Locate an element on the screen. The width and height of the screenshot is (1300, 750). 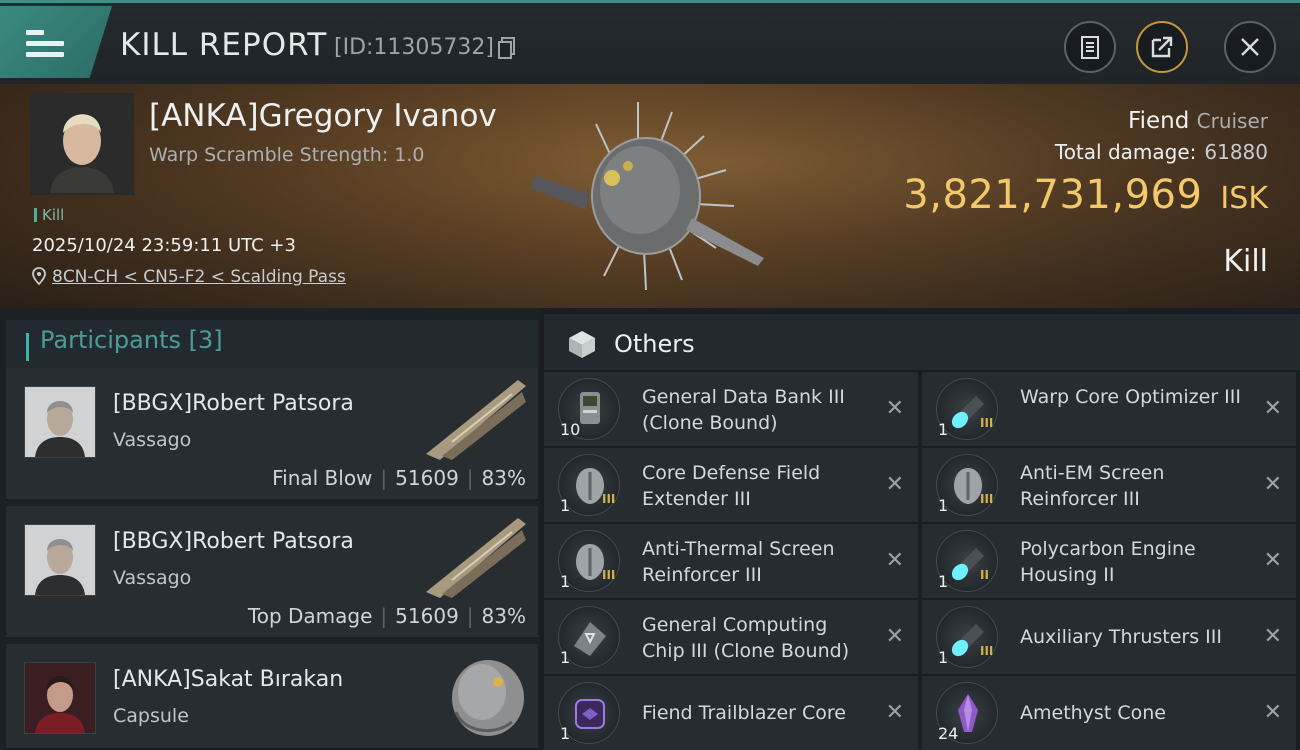
warp-scramble-strength: Warp Scramble Strength: 1.0 is located at coordinates (287, 155).